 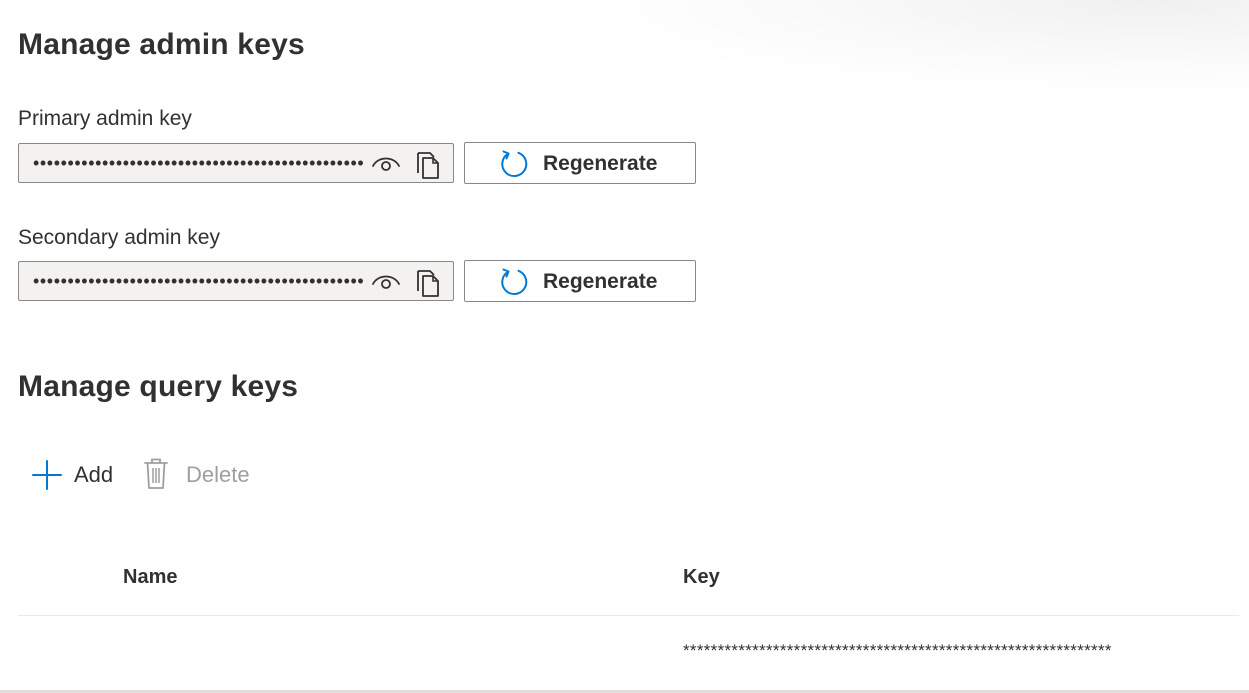 I want to click on column-header-name: Name, so click(x=150, y=577).